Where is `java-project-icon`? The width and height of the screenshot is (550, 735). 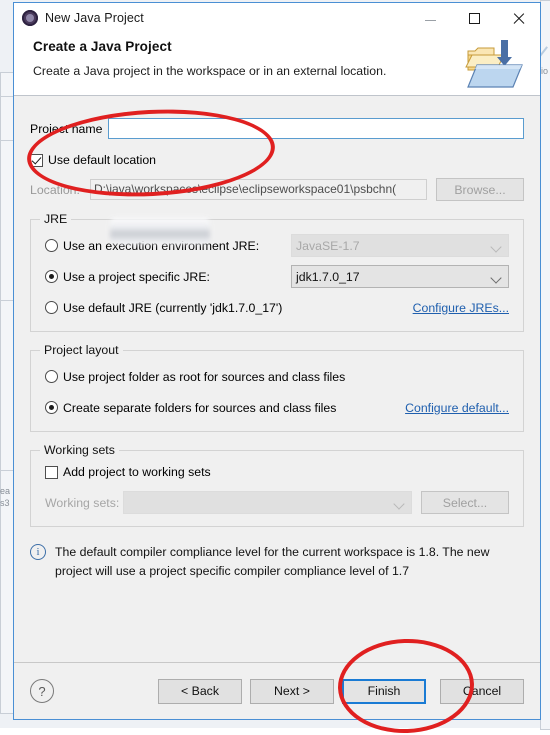
java-project-icon is located at coordinates (30, 18).